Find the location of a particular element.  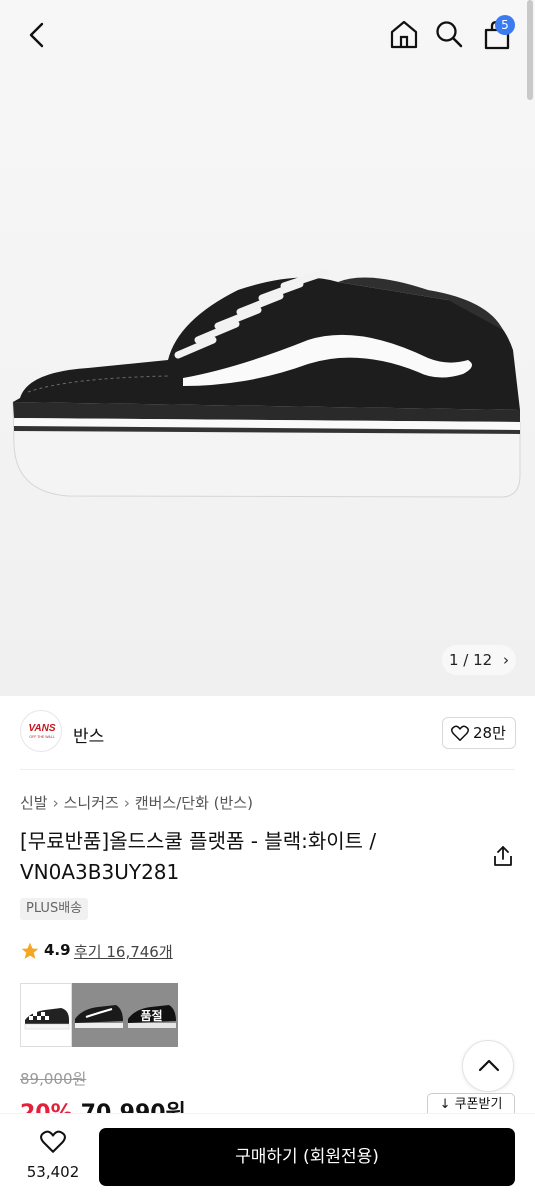

svg-text: VANS is located at coordinates (41, 728).